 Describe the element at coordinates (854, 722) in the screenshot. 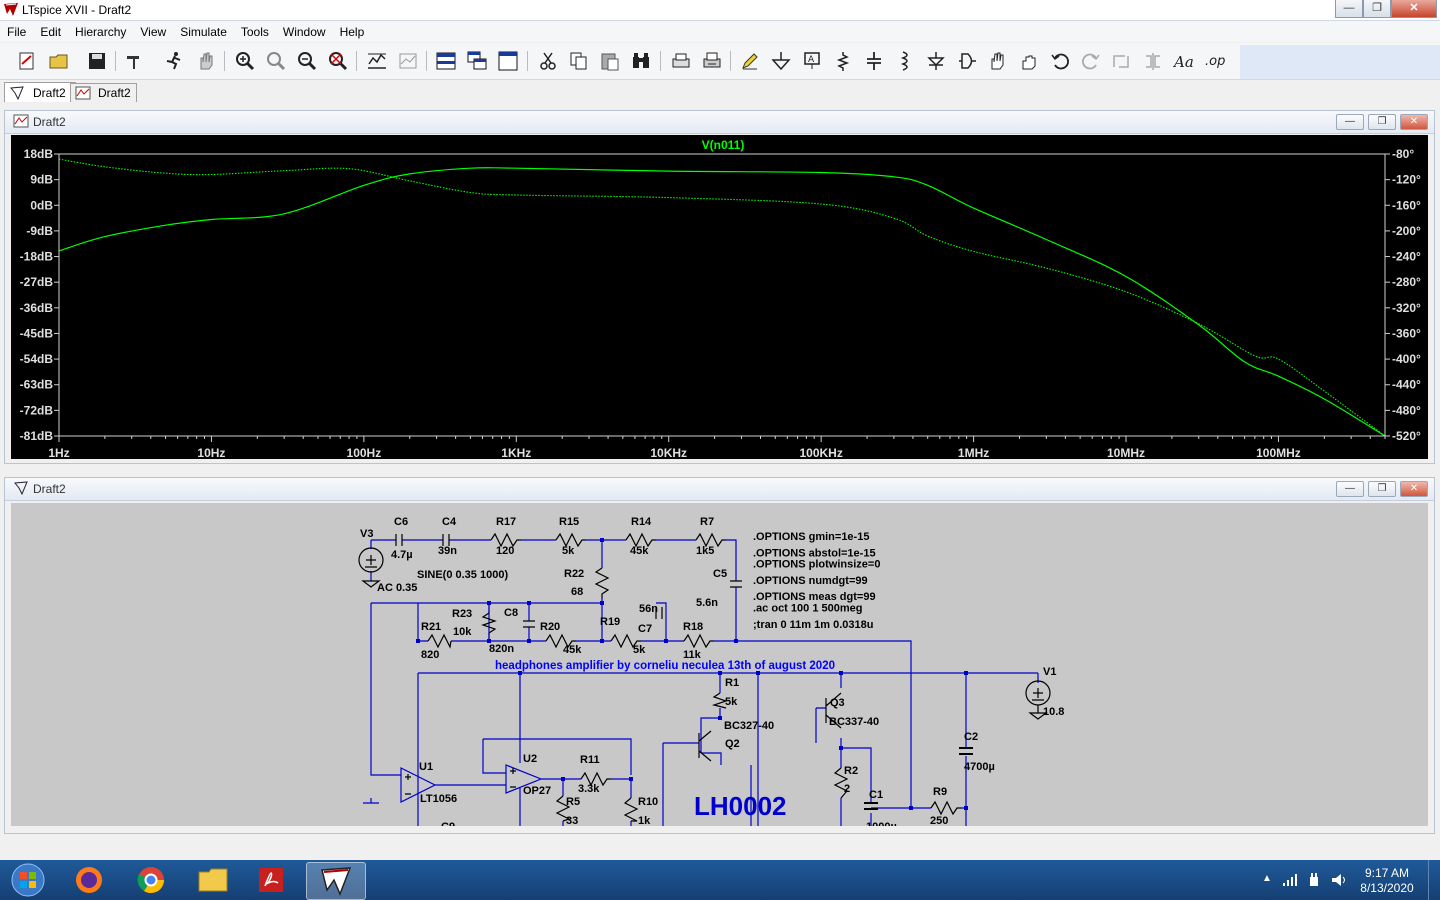

I see `component-label: BC337-40` at that location.